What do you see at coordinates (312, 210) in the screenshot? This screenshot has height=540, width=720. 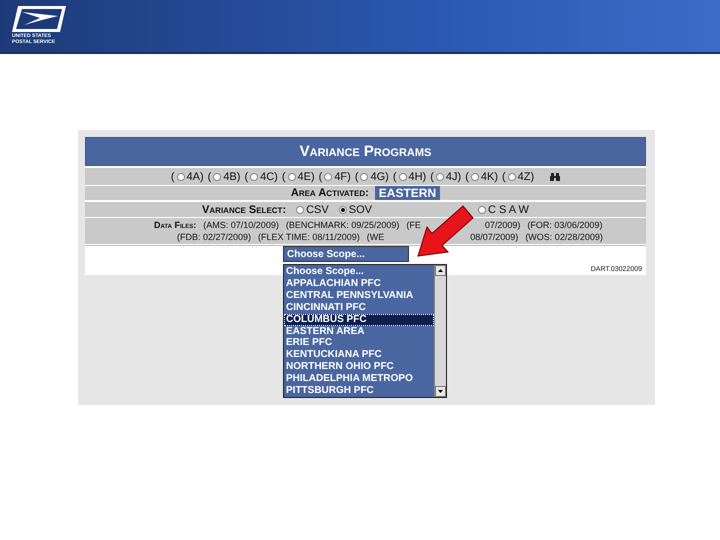 I see `variance-radio: CSV` at bounding box center [312, 210].